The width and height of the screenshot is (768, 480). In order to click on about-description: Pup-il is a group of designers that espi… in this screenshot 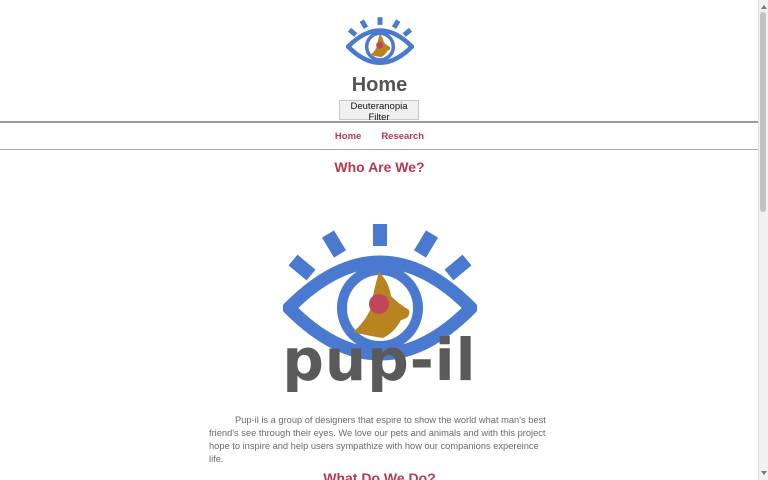, I will do `click(377, 440)`.